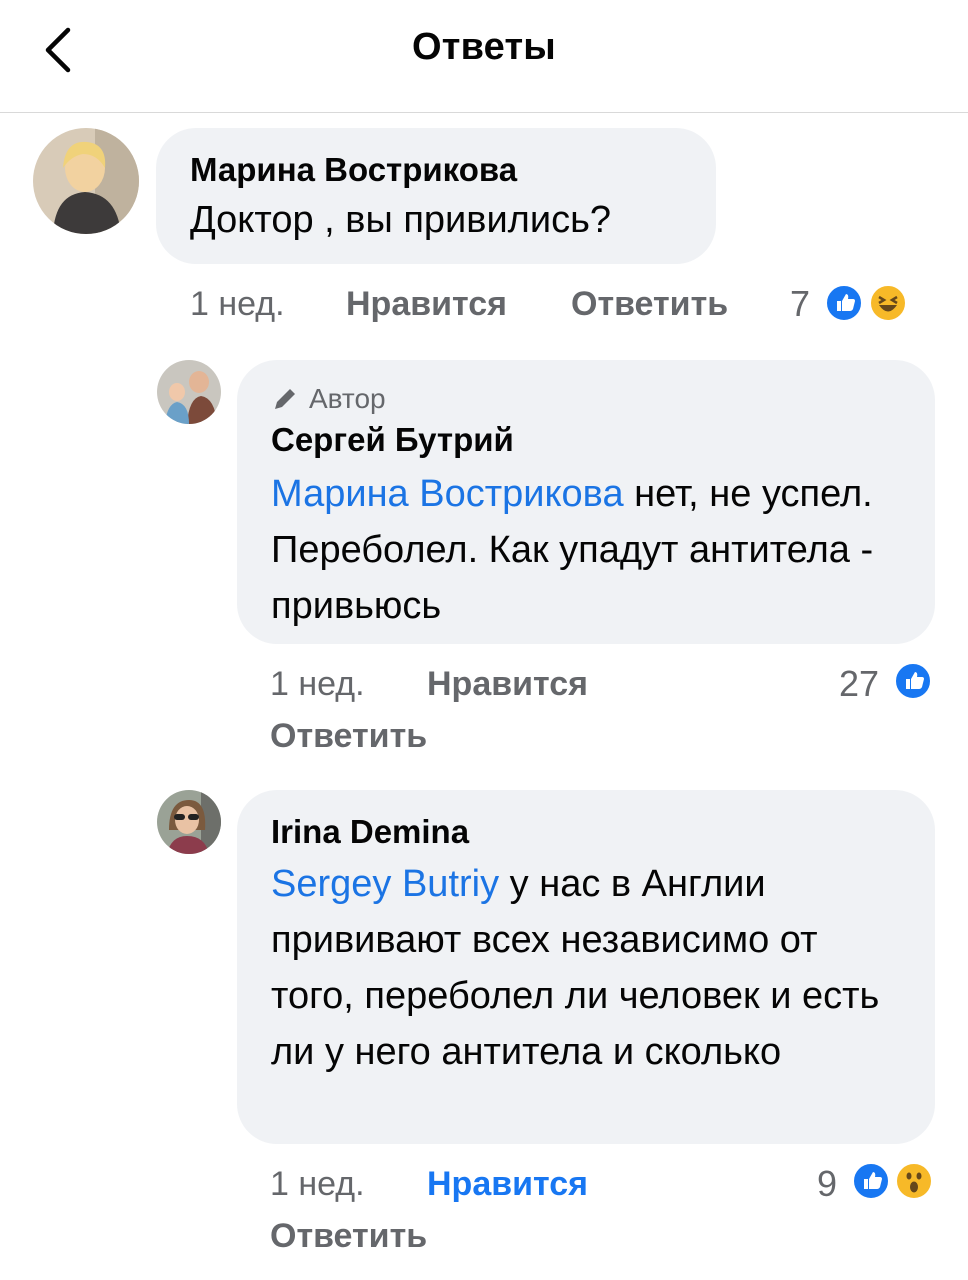  What do you see at coordinates (800, 304) in the screenshot?
I see `reaction-count: 7` at bounding box center [800, 304].